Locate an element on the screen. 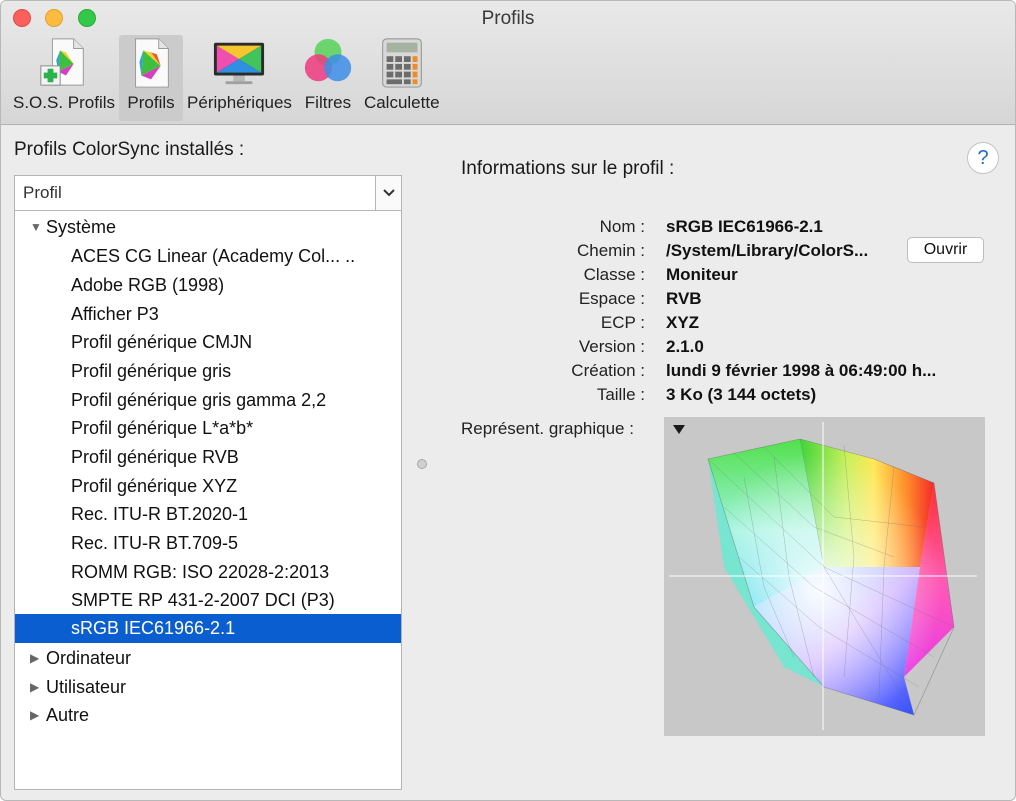 The image size is (1016, 801). toolbar-label: S.O.S. Profils is located at coordinates (64, 102).